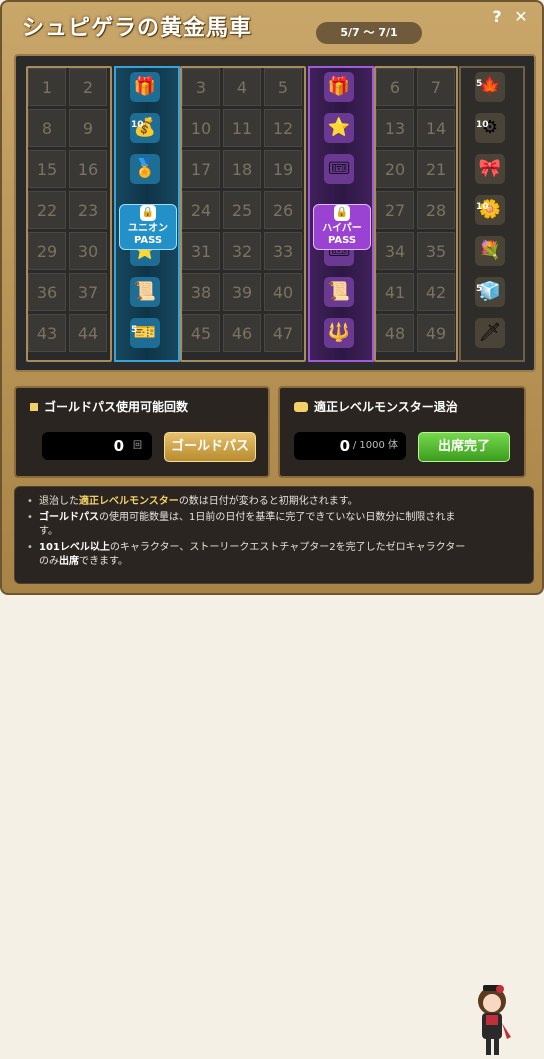  What do you see at coordinates (339, 87) in the screenshot?
I see `pink-chest-icon: 🎁` at bounding box center [339, 87].